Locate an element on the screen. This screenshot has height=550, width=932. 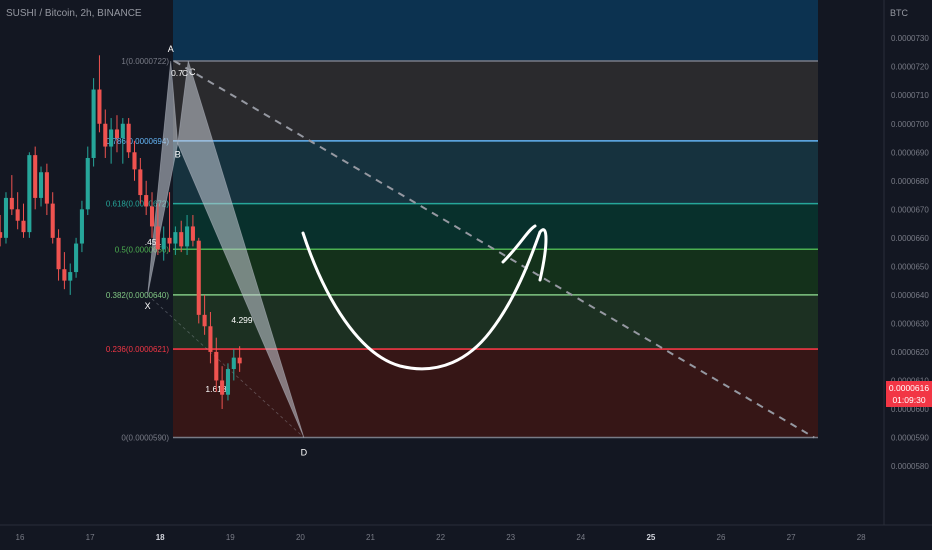
time-tick-label: 18 is located at coordinates (160, 537).